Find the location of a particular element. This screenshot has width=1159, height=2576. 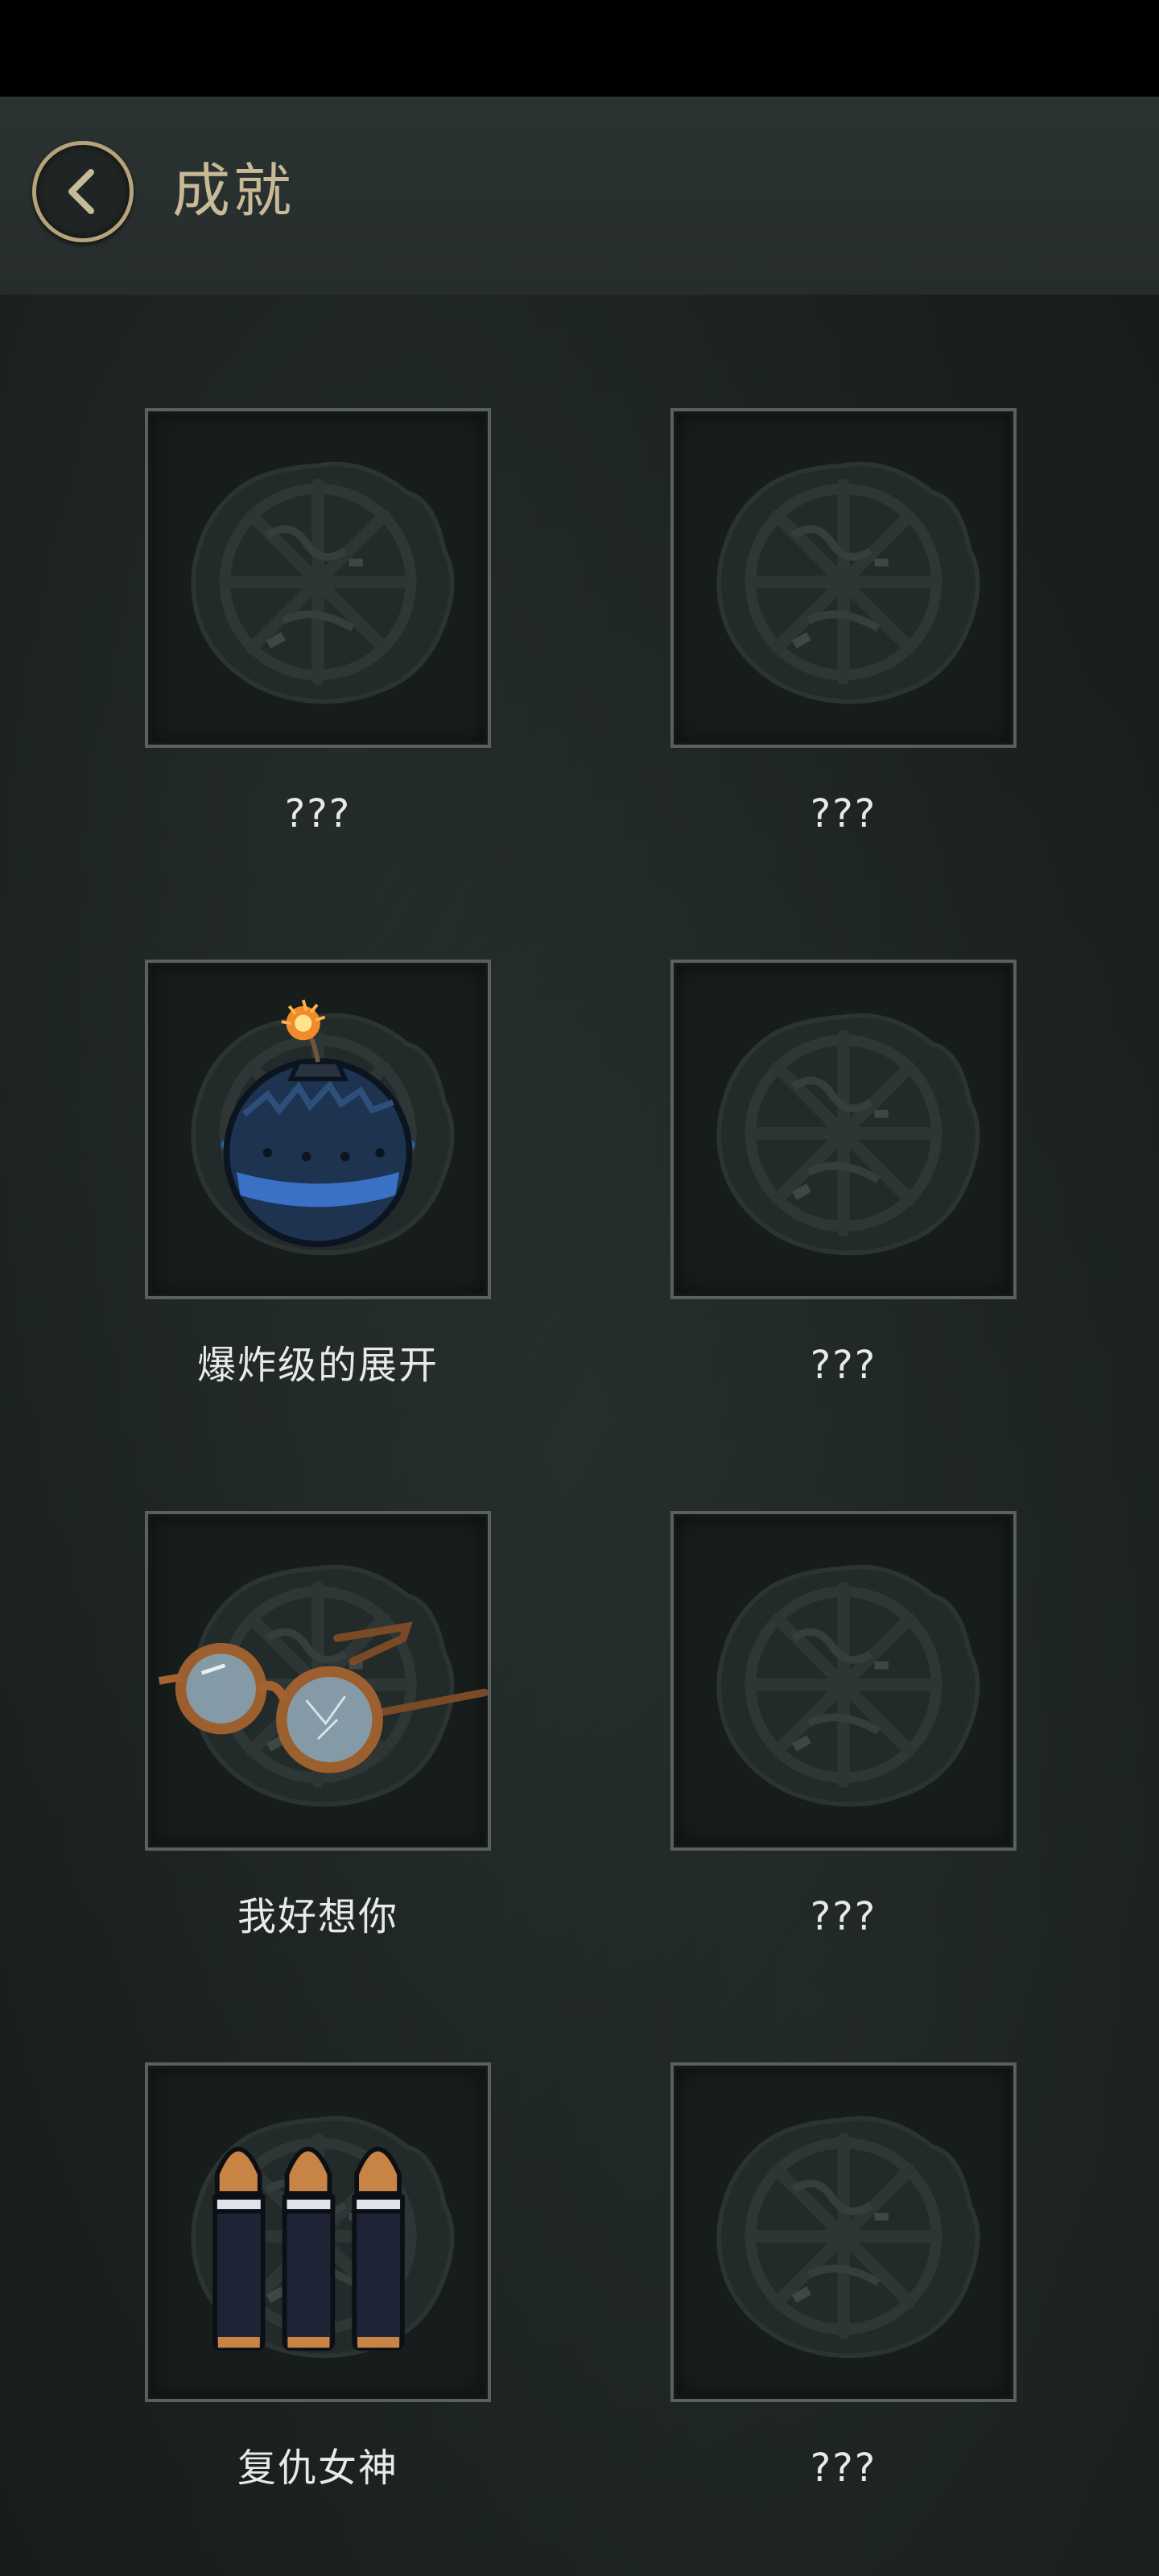

achievement-label: 爆炸级的展开 is located at coordinates (317, 1365).